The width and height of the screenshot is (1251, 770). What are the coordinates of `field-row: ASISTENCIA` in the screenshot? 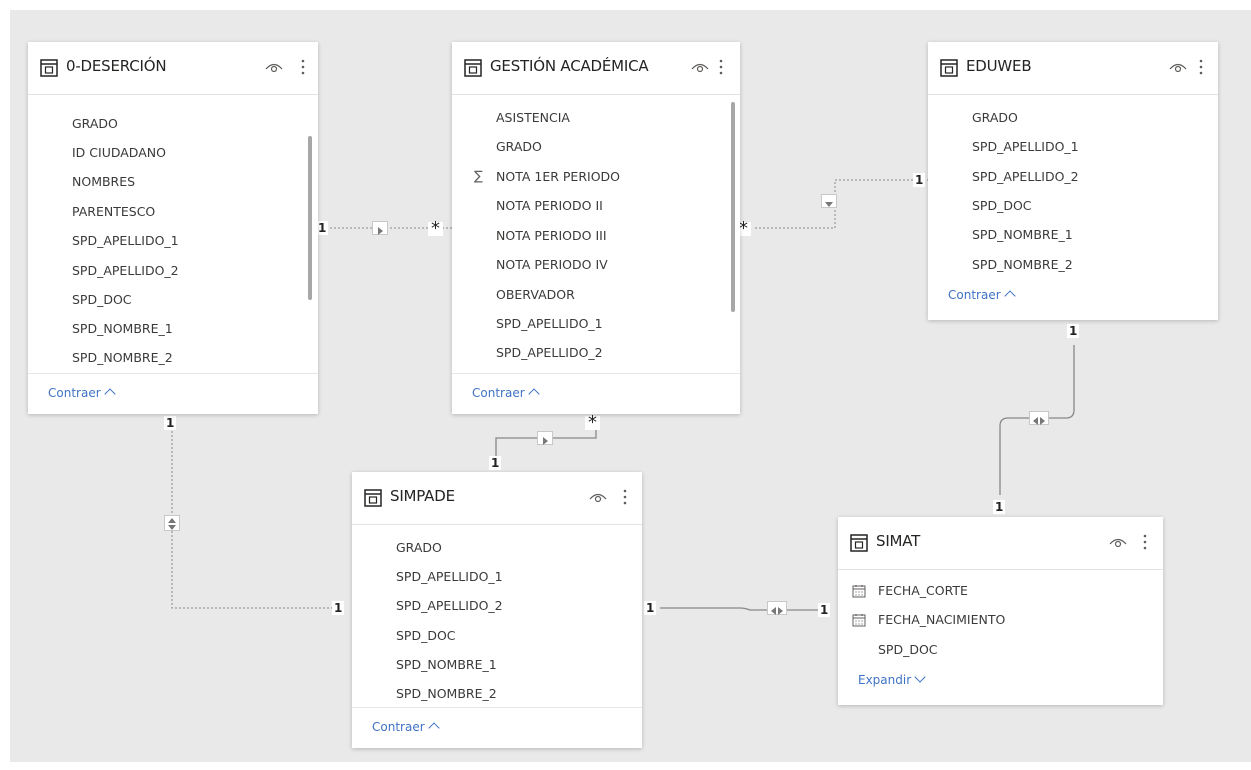 It's located at (596, 118).